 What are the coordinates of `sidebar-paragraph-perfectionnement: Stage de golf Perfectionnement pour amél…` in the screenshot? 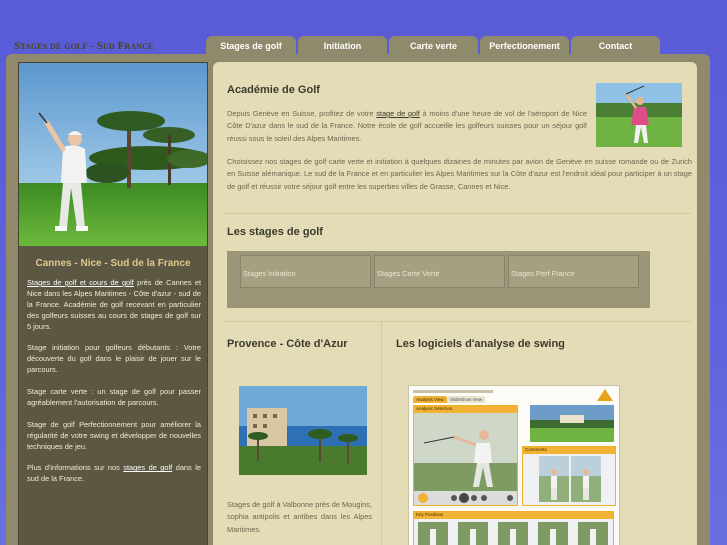 It's located at (114, 435).